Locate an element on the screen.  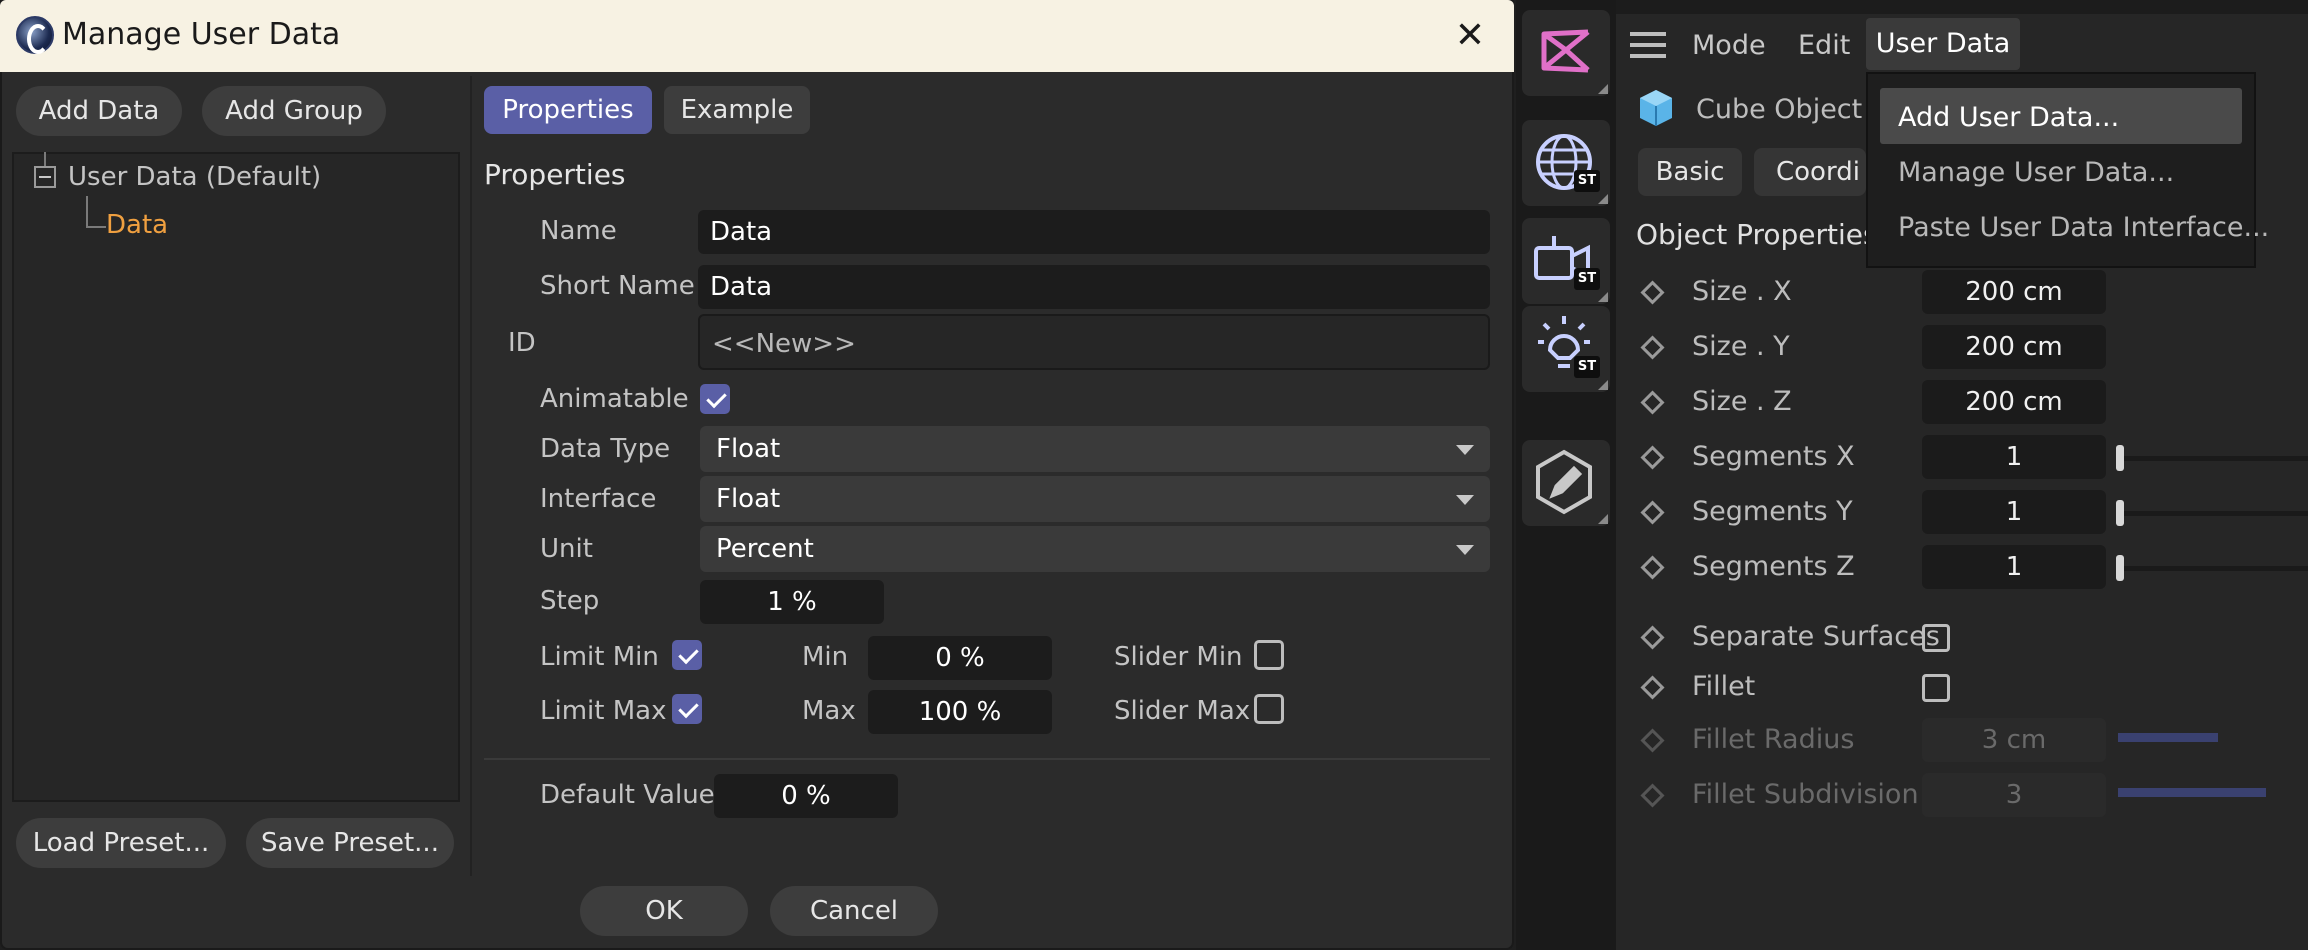
menu-mode: Mode is located at coordinates (1729, 45).